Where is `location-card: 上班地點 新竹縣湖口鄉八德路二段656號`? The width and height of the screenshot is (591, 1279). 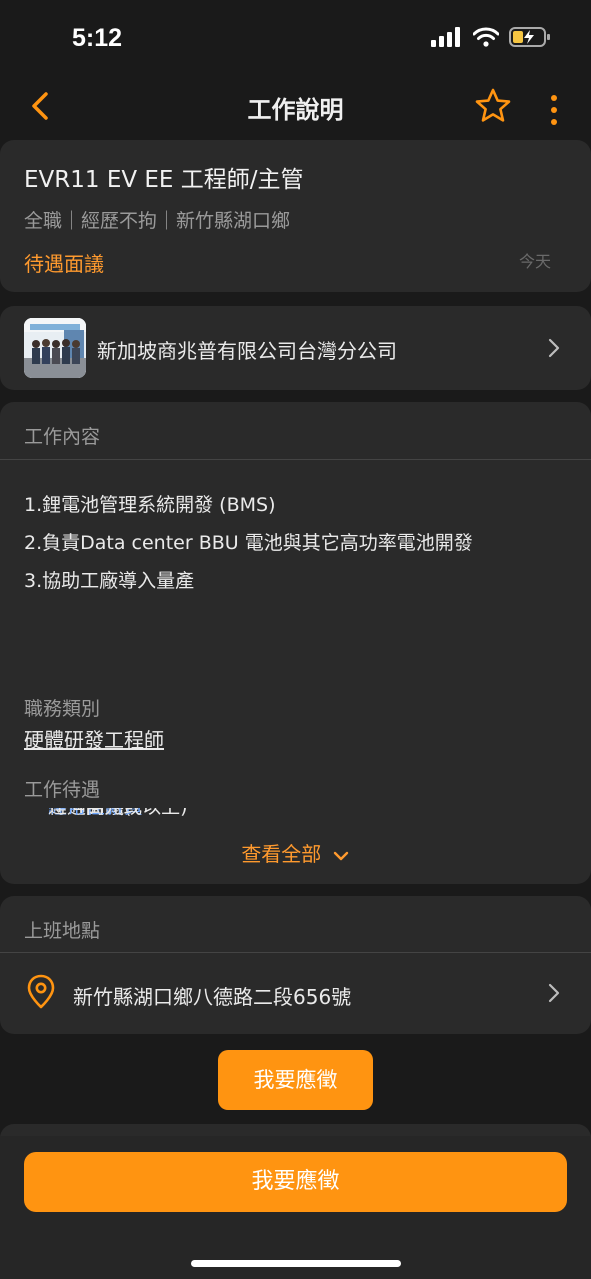 location-card: 上班地點 新竹縣湖口鄉八德路二段656號 is located at coordinates (295, 965).